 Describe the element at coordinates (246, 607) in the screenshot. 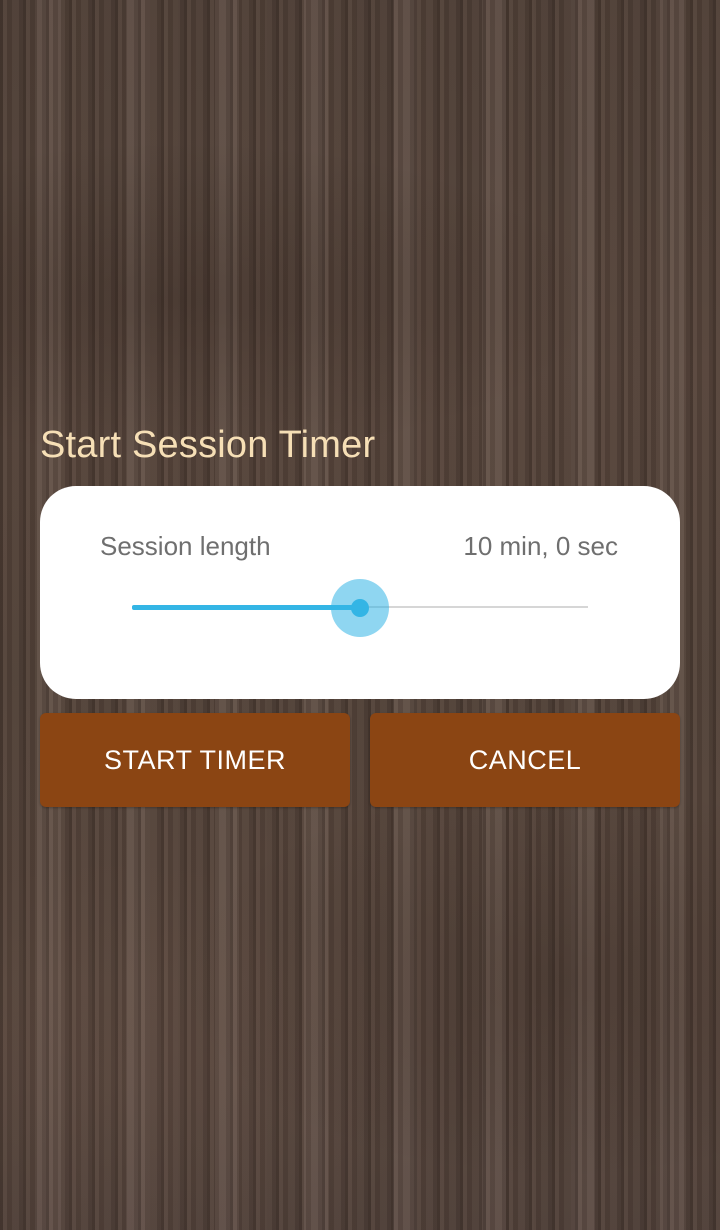

I see `slider-fill` at that location.